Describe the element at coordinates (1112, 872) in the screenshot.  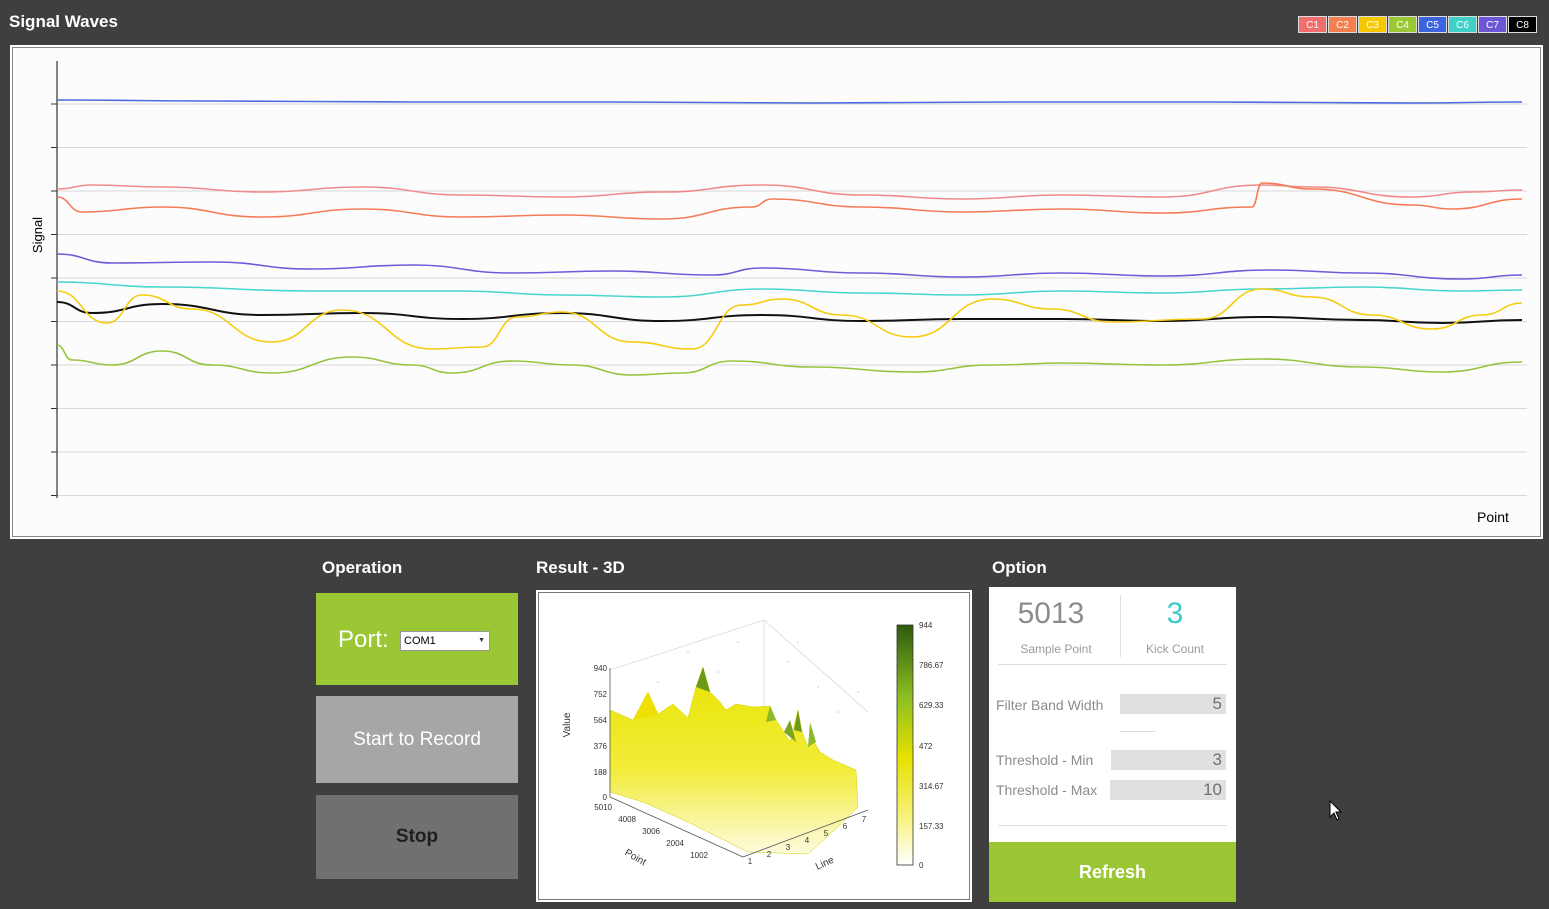
I see `refresh-button: Refresh` at that location.